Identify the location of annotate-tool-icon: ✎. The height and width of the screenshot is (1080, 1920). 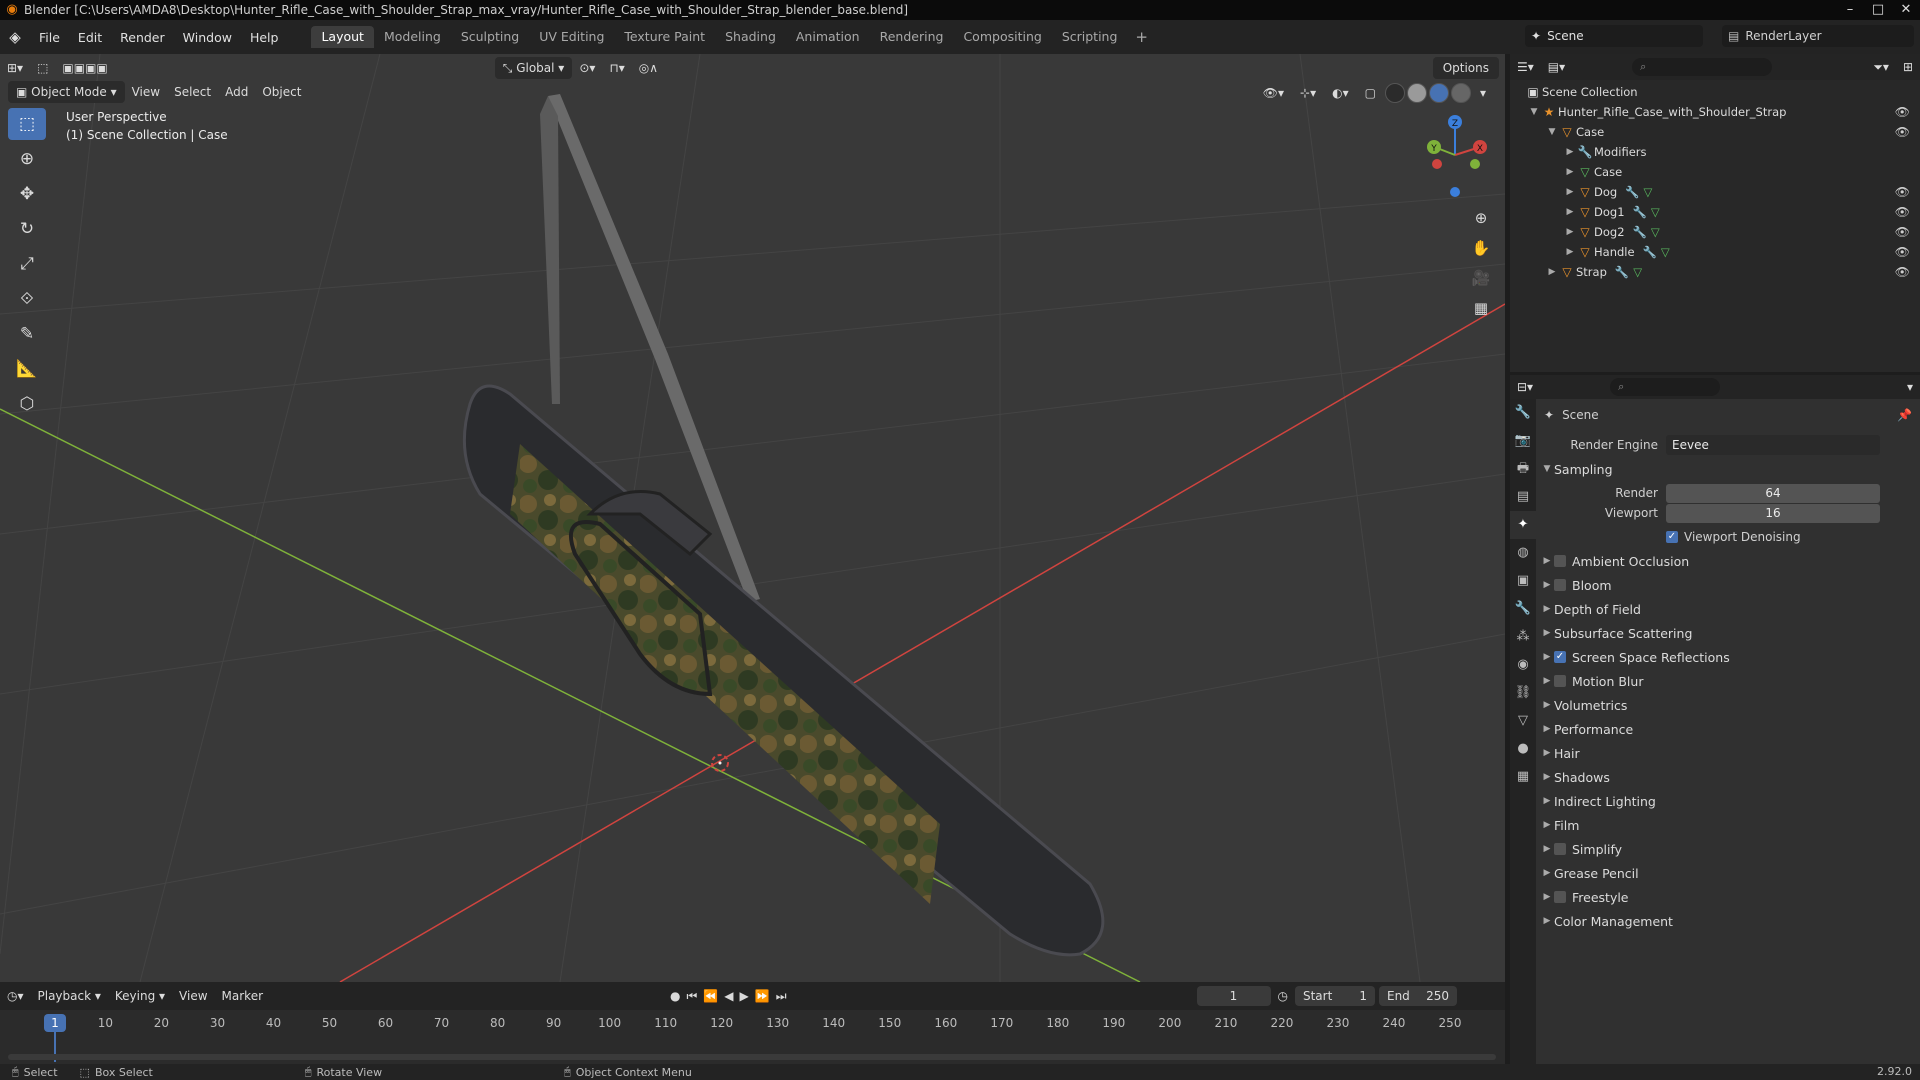
(27, 334).